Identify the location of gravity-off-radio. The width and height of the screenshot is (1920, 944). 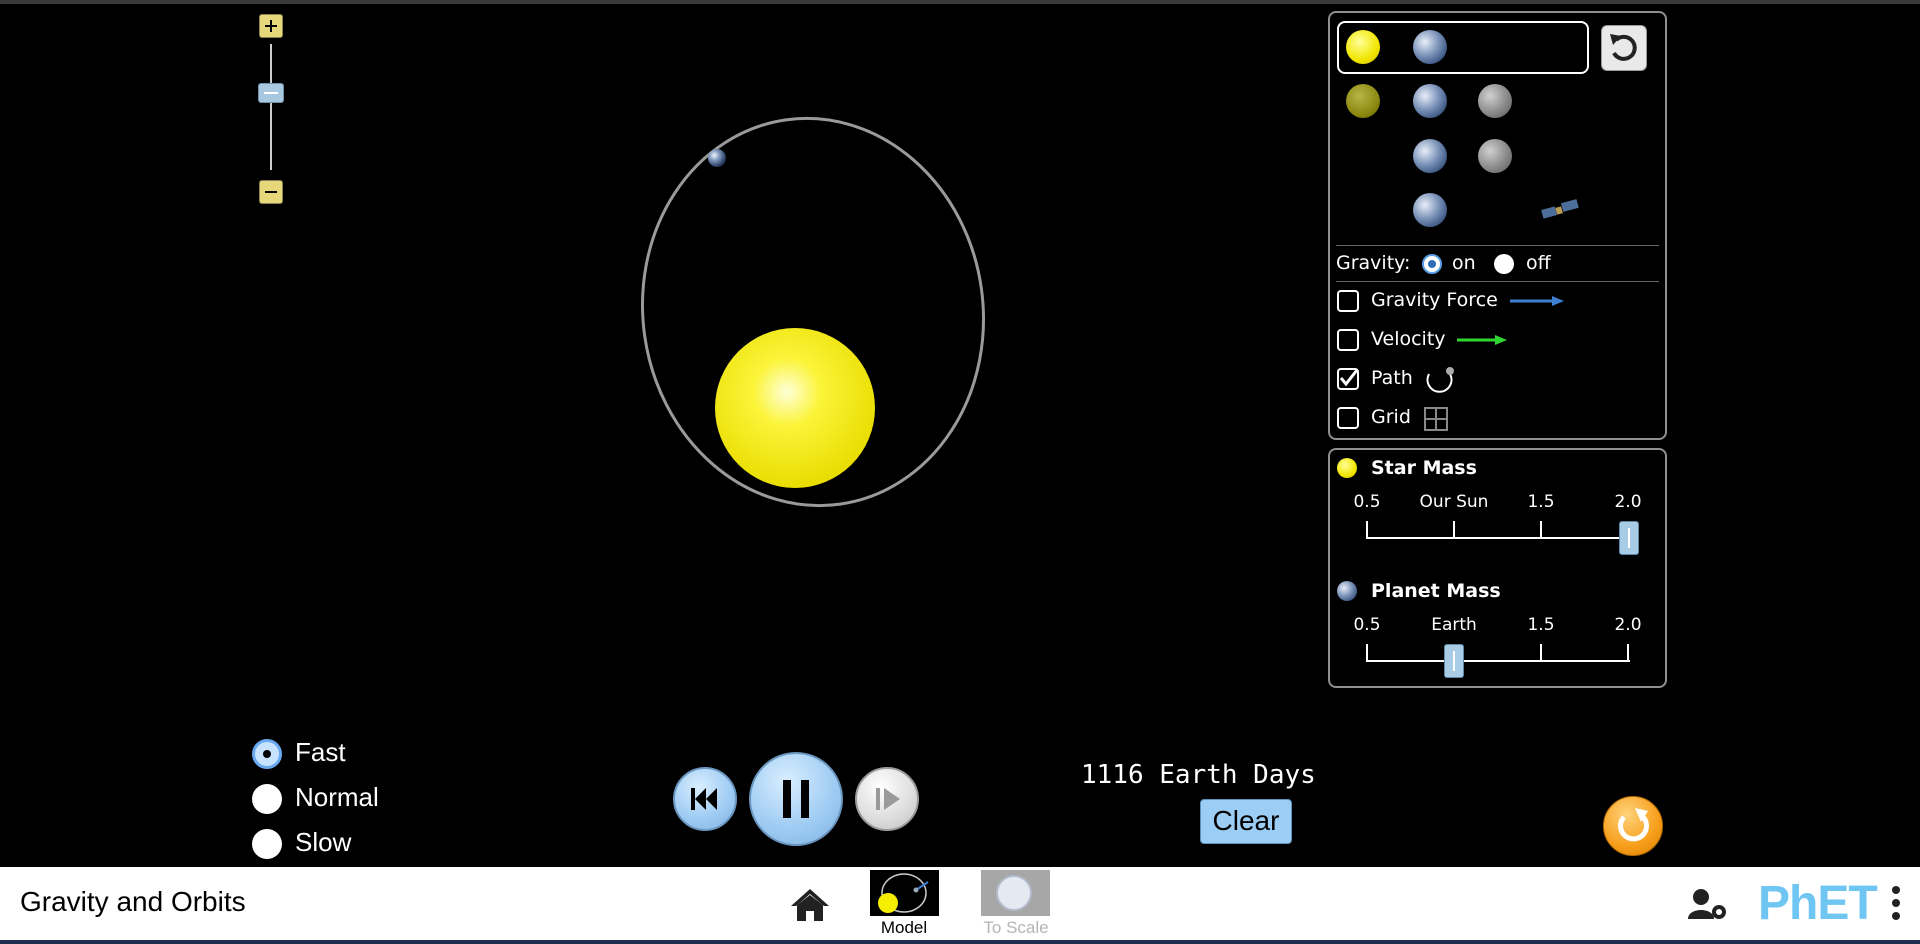
(1504, 264).